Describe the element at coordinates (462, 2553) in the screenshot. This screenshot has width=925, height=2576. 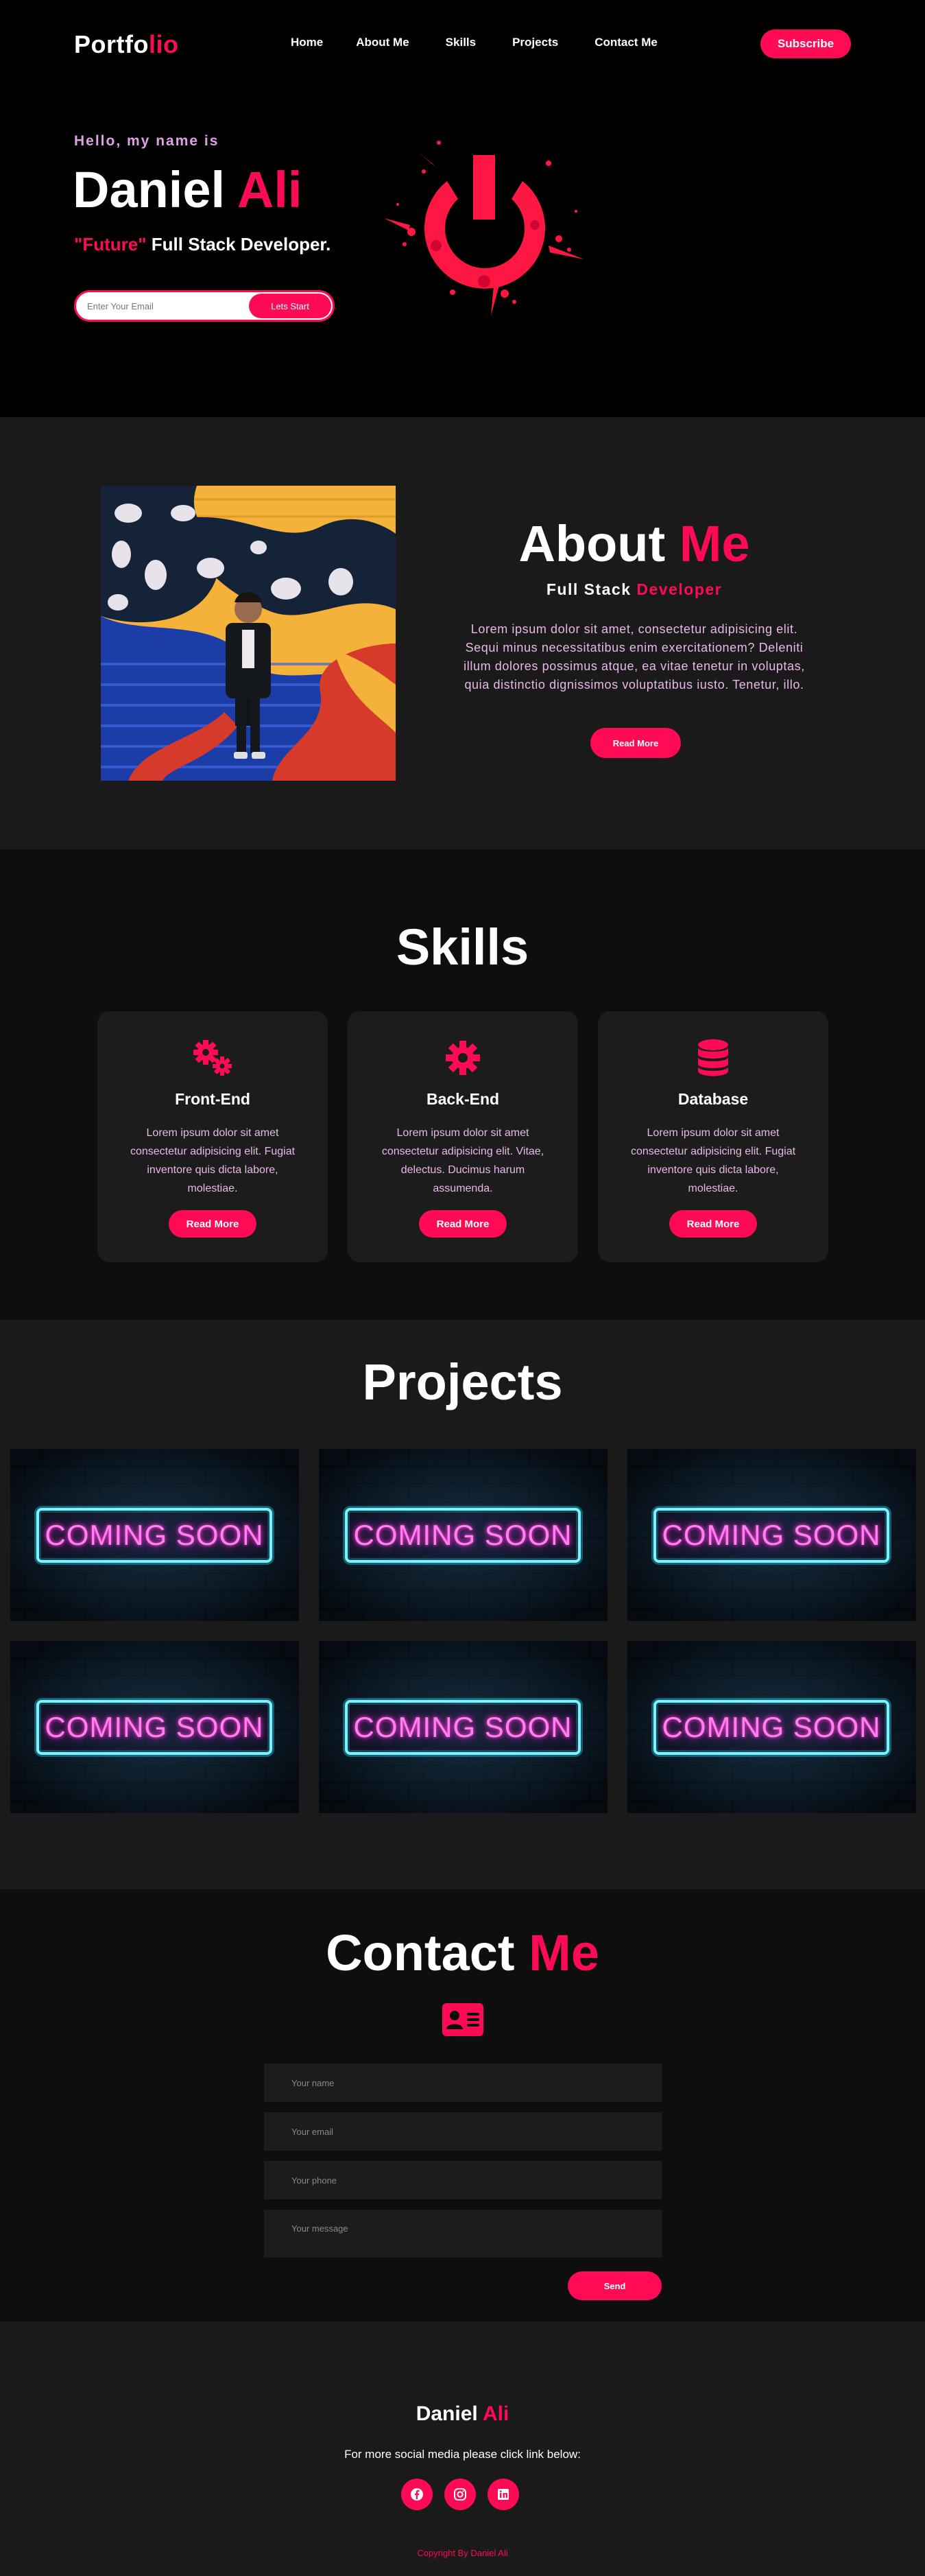
I see `copyright-text: Copyright By Daniel Ali` at that location.